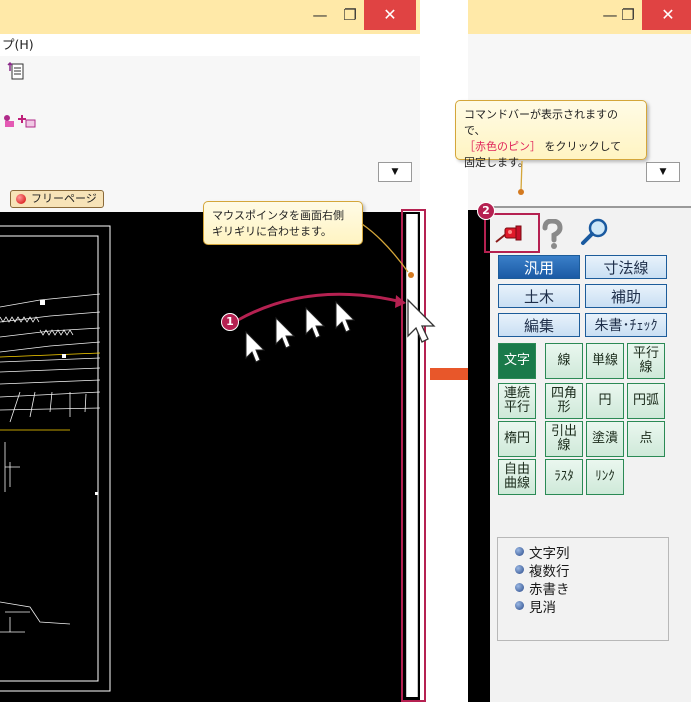 The width and height of the screenshot is (691, 702). I want to click on free-page-label: フリーページ, so click(64, 198).